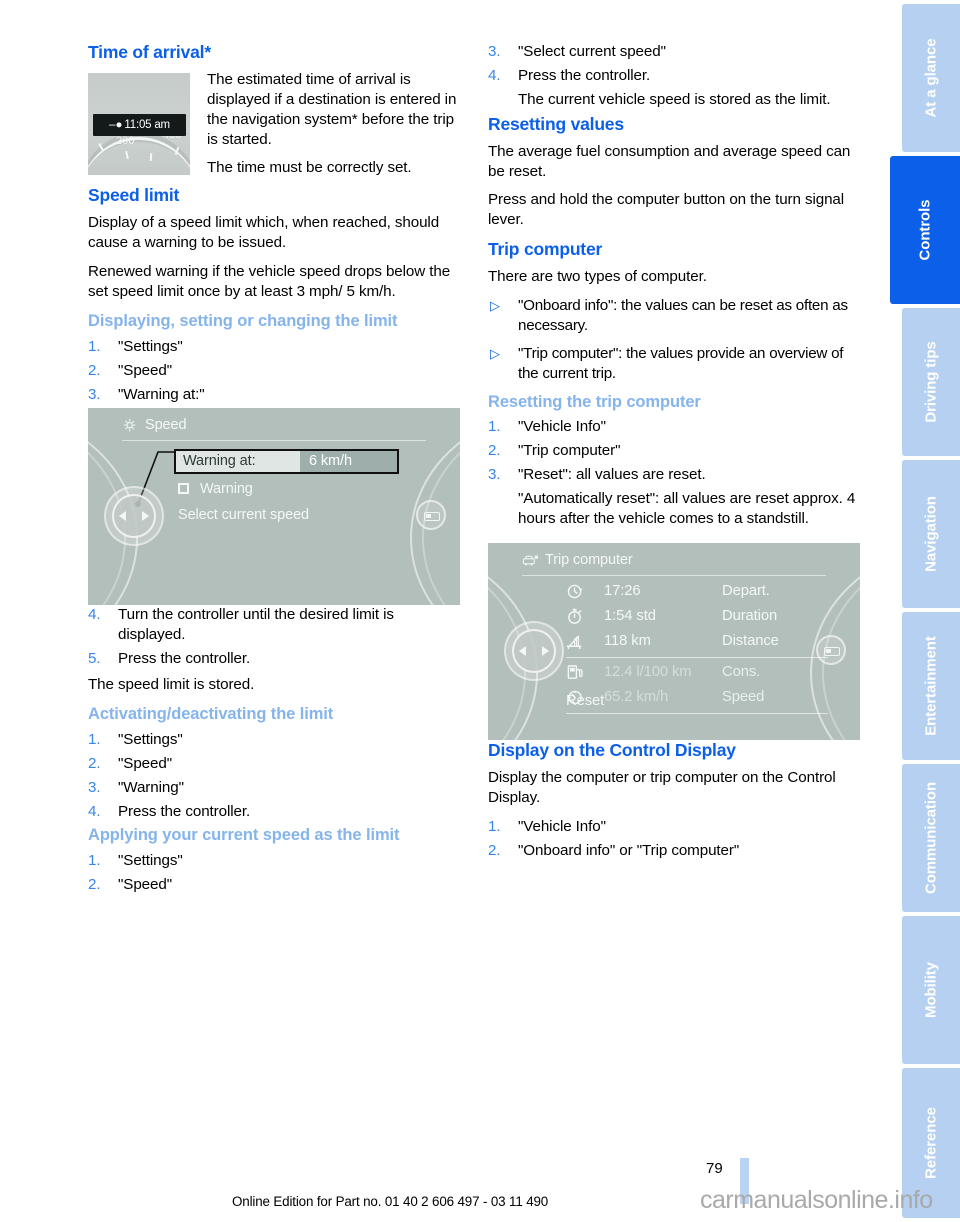 The height and width of the screenshot is (1222, 960). I want to click on reset-menu-item: Reset, so click(585, 701).